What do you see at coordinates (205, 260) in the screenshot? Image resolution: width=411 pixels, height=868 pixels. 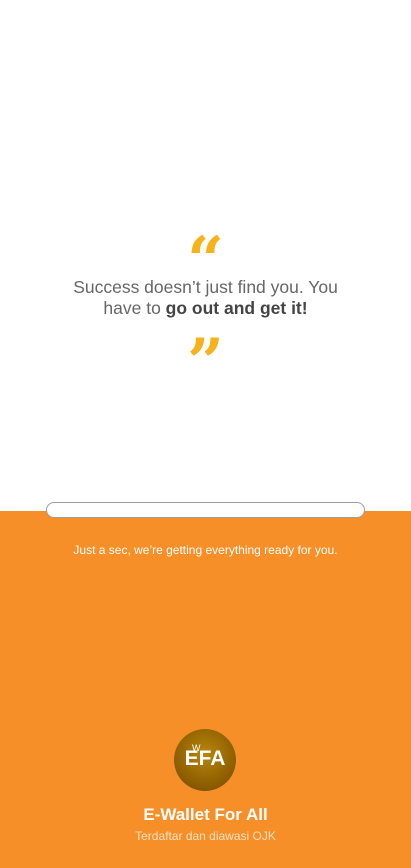 I see `quote-open-icon: “` at bounding box center [205, 260].